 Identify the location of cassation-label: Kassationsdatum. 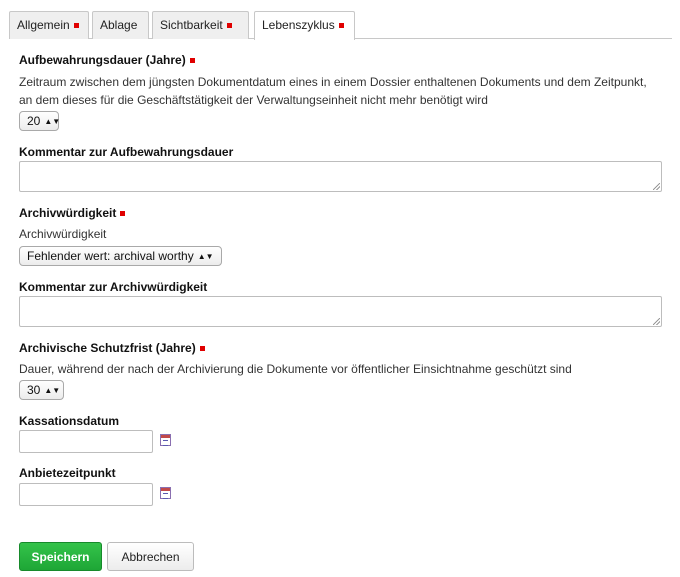
(69, 421).